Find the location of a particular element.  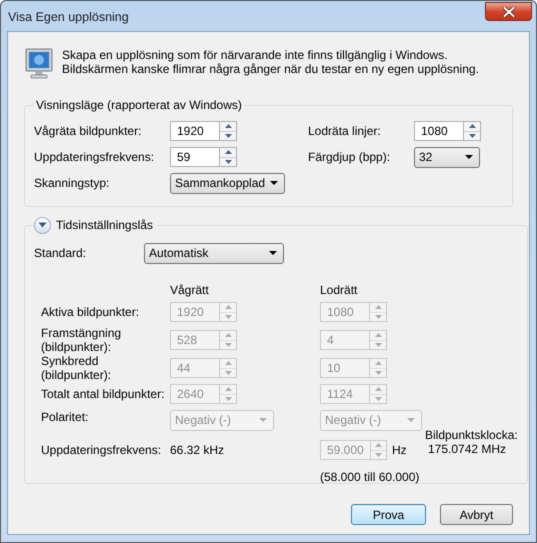

dropdown: Sammankopplad is located at coordinates (227, 183).